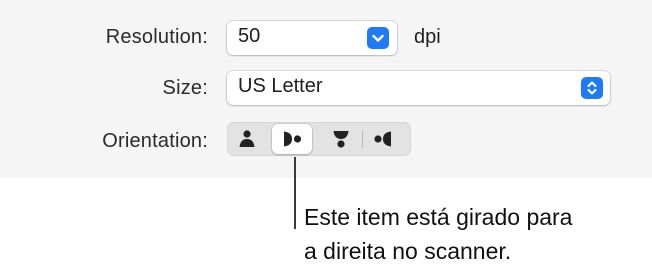 The width and height of the screenshot is (652, 277). Describe the element at coordinates (378, 38) in the screenshot. I see `chevron-down-icon` at that location.